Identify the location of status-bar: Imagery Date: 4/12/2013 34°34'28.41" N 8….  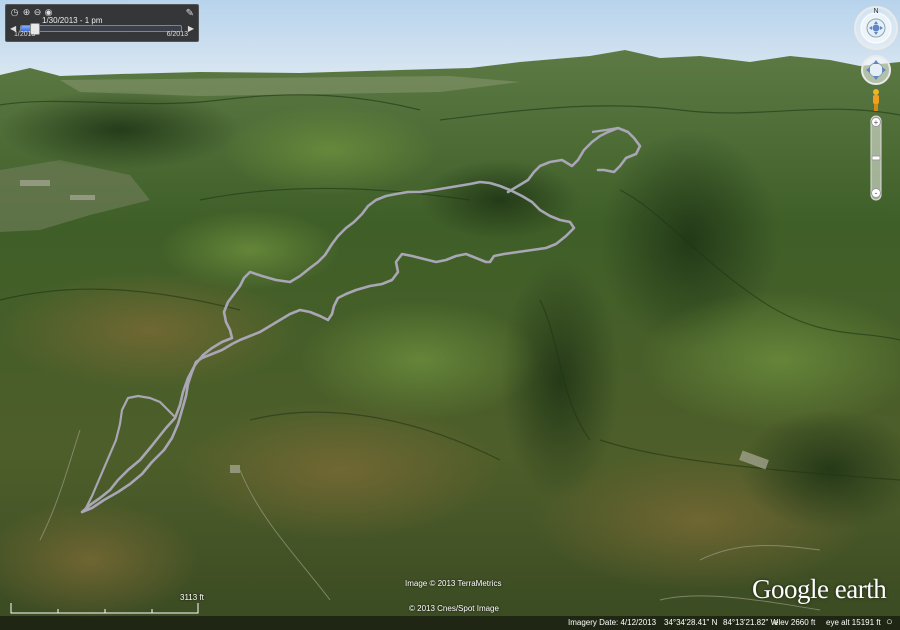
(450, 623).